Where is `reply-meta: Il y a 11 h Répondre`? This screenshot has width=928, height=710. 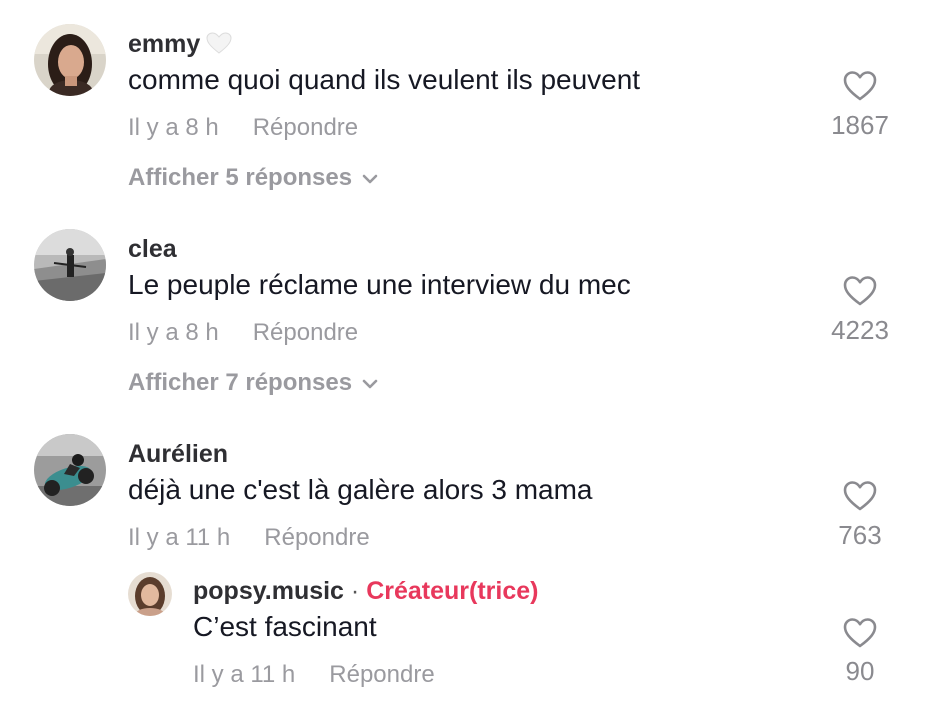
reply-meta: Il y a 11 h Répondre is located at coordinates (314, 675).